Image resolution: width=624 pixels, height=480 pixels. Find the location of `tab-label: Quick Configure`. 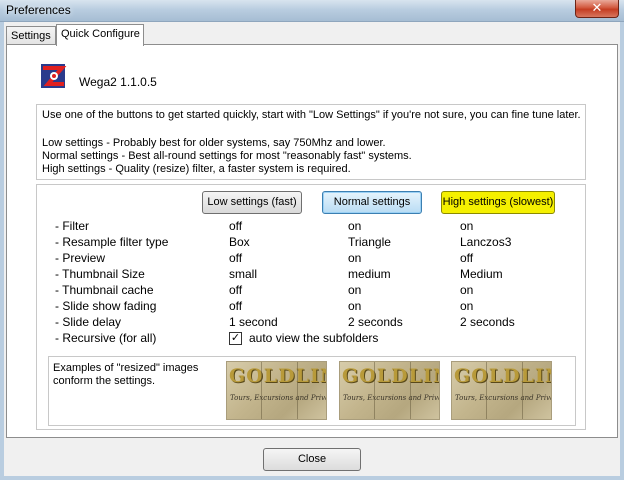

tab-label: Quick Configure is located at coordinates (100, 34).